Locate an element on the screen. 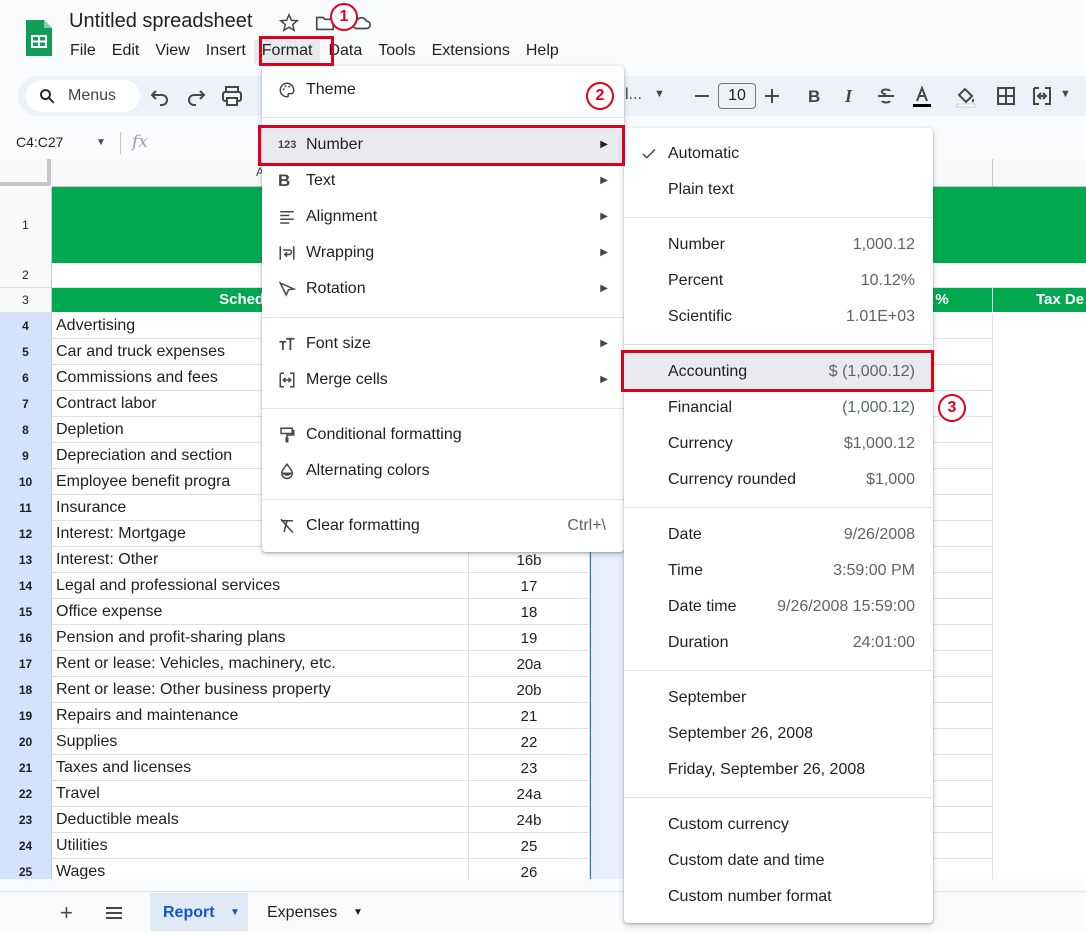  bold-icon: B is located at coordinates (814, 96).